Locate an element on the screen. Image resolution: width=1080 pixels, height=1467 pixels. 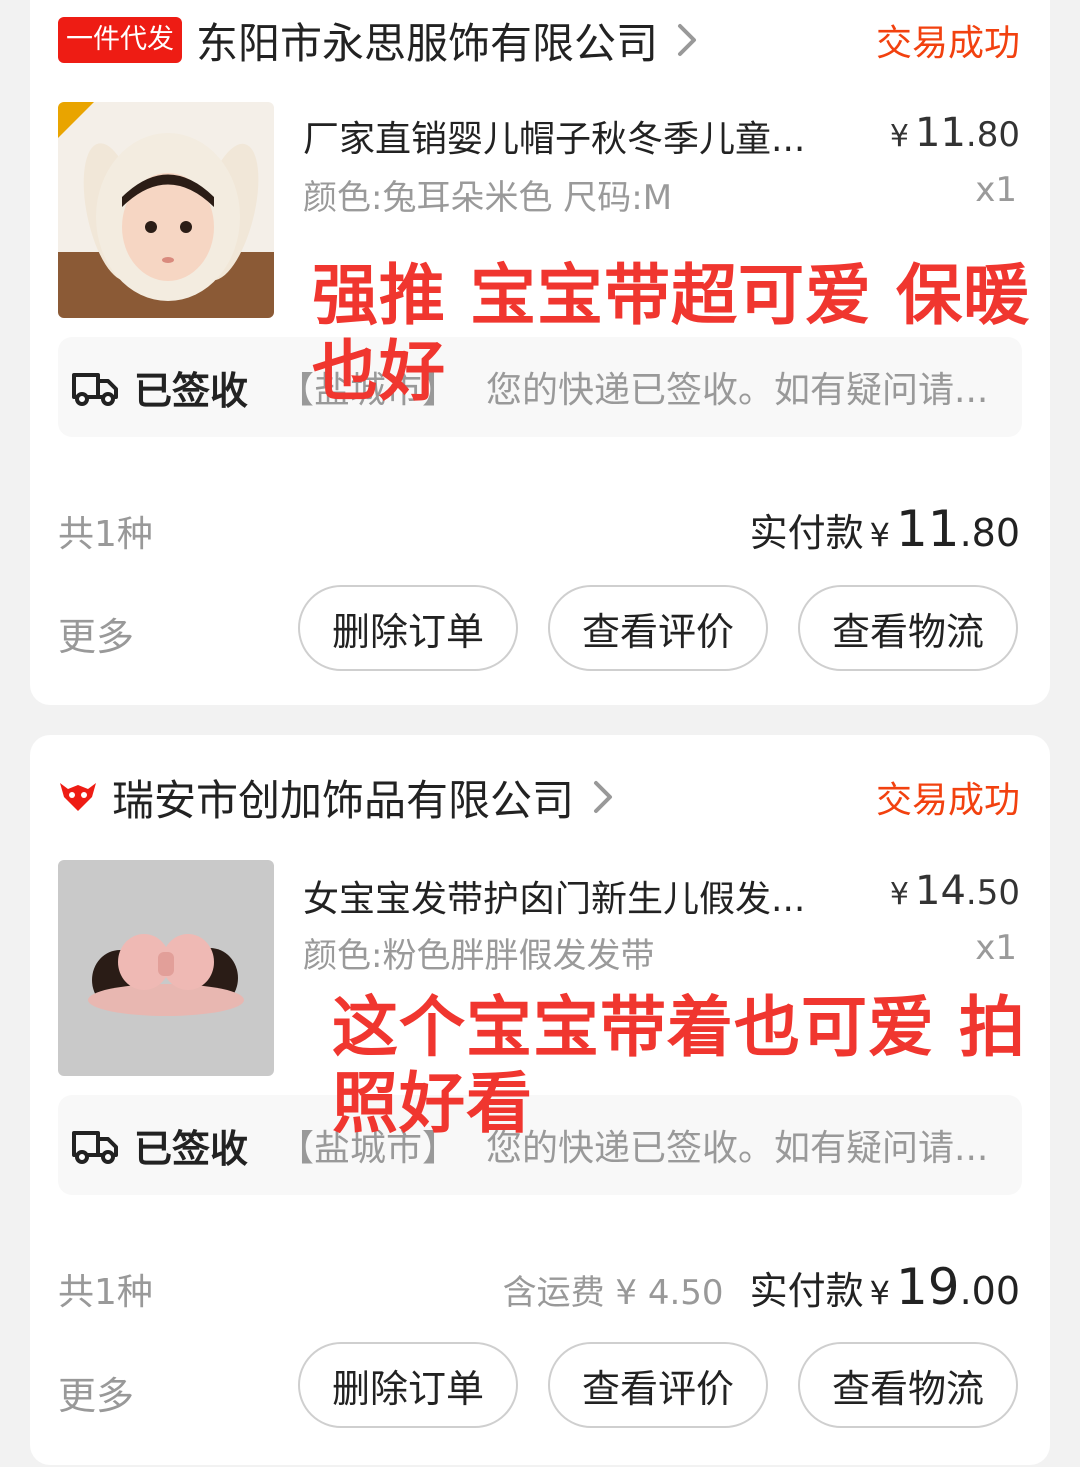
product-variant: 颜色:粉色胖胖假发发带 is located at coordinates (479, 956).